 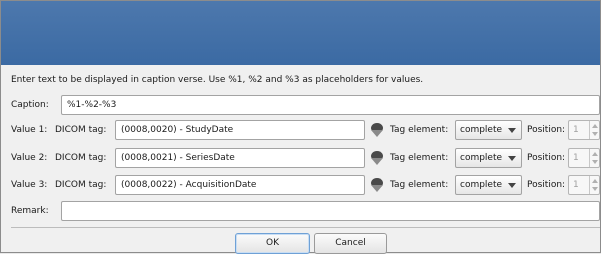 I want to click on value-1-position-spinbox: 1, so click(x=584, y=130).